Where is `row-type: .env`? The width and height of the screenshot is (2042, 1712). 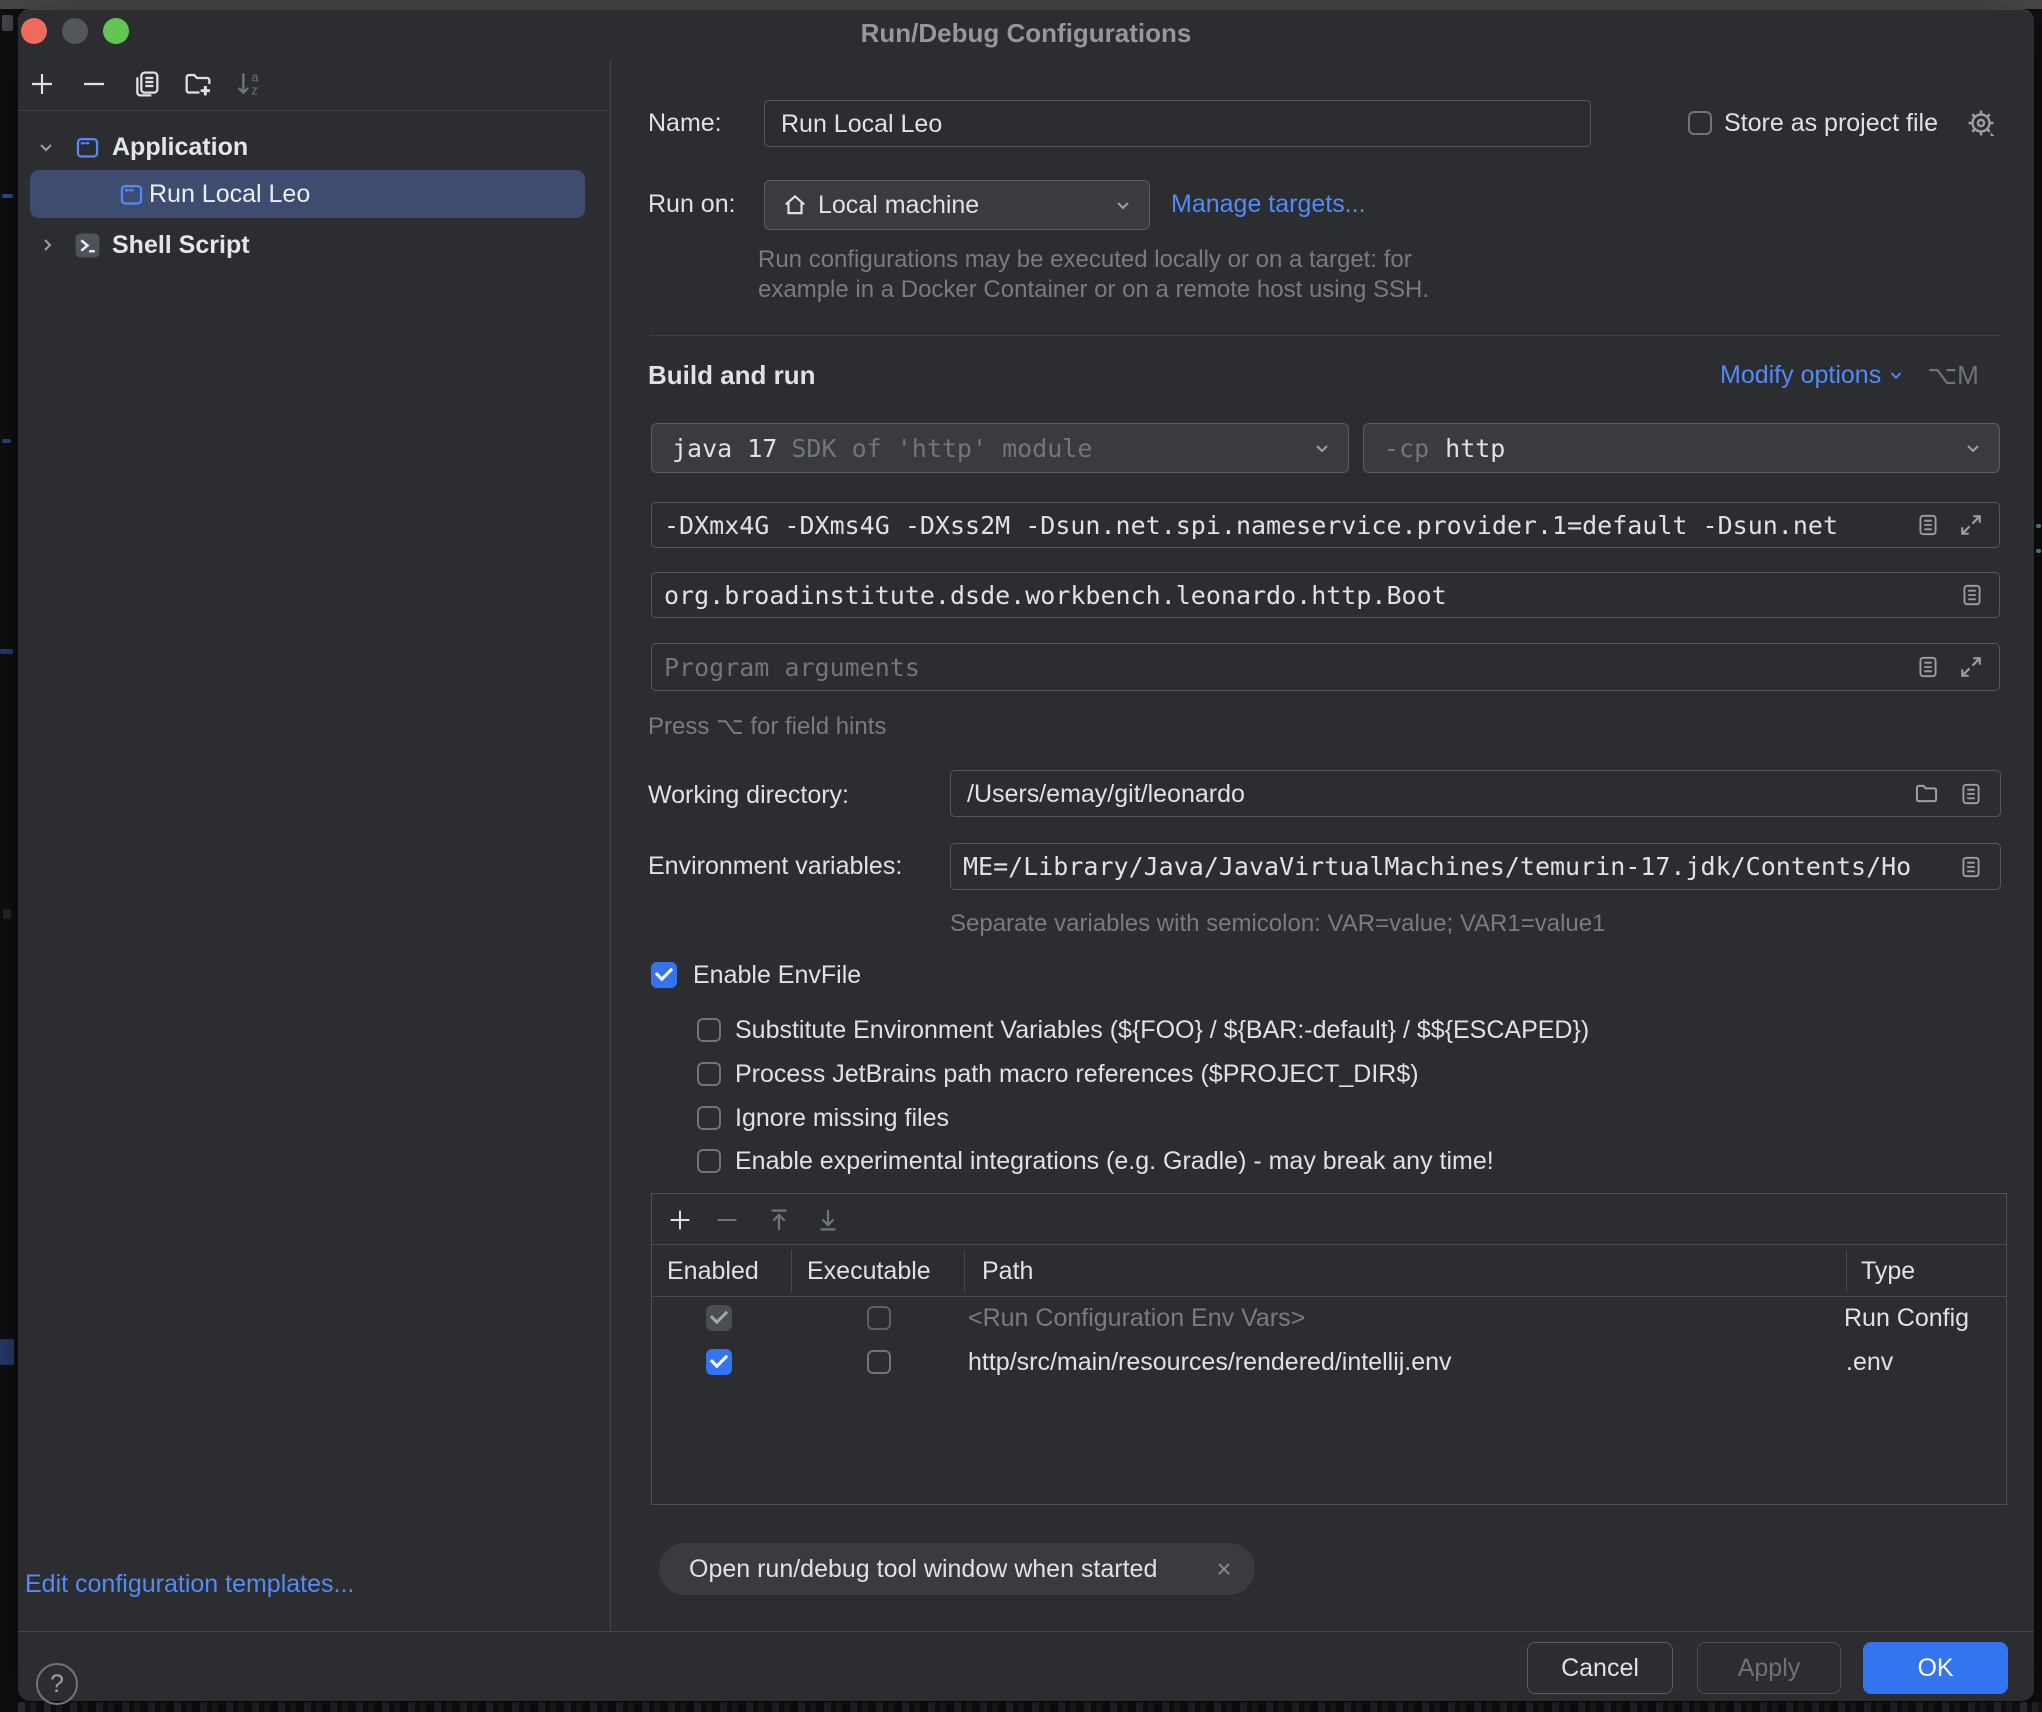
row-type: .env is located at coordinates (1870, 1362).